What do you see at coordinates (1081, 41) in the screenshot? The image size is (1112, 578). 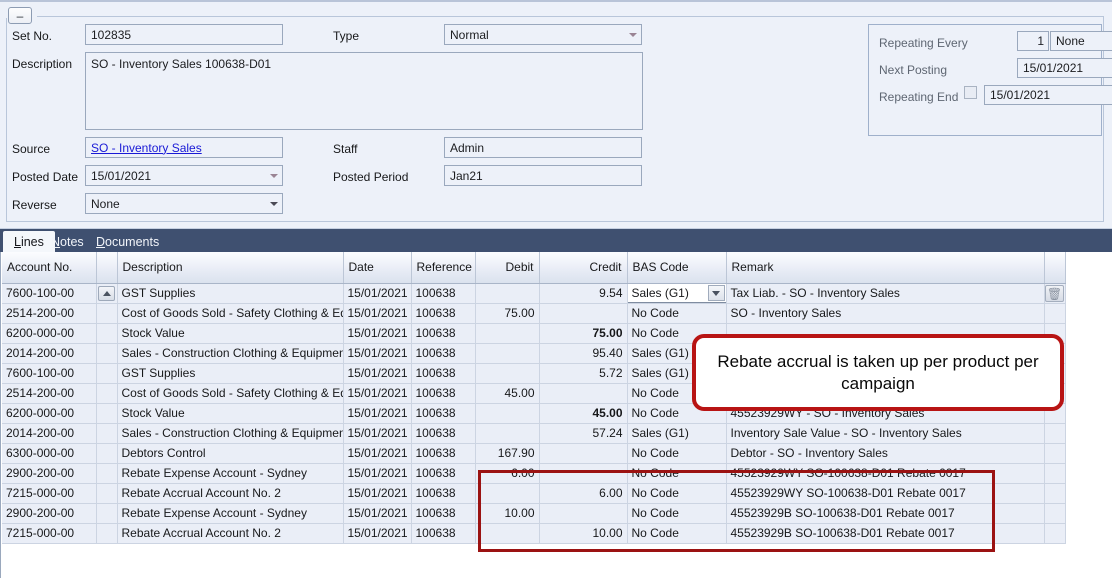 I see `repeating-every-unit-select: None` at bounding box center [1081, 41].